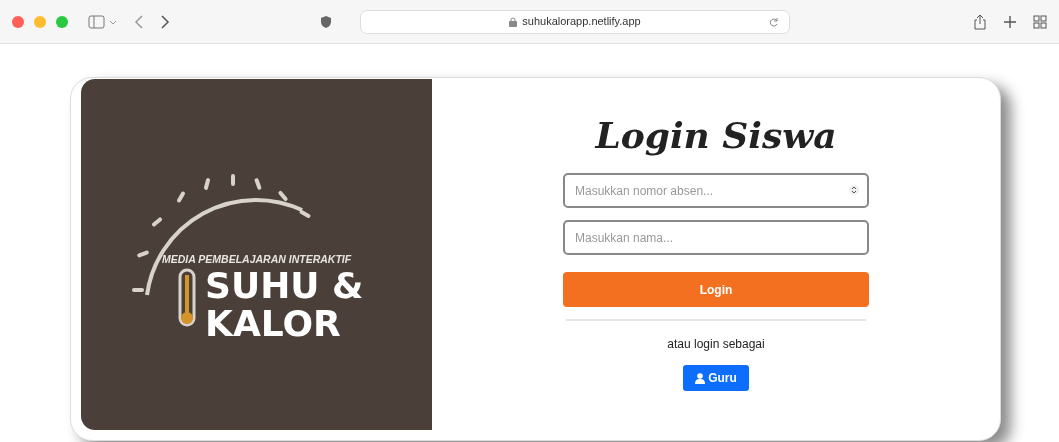 This screenshot has height=442, width=1059. What do you see at coordinates (139, 21) in the screenshot?
I see `back-icon` at bounding box center [139, 21].